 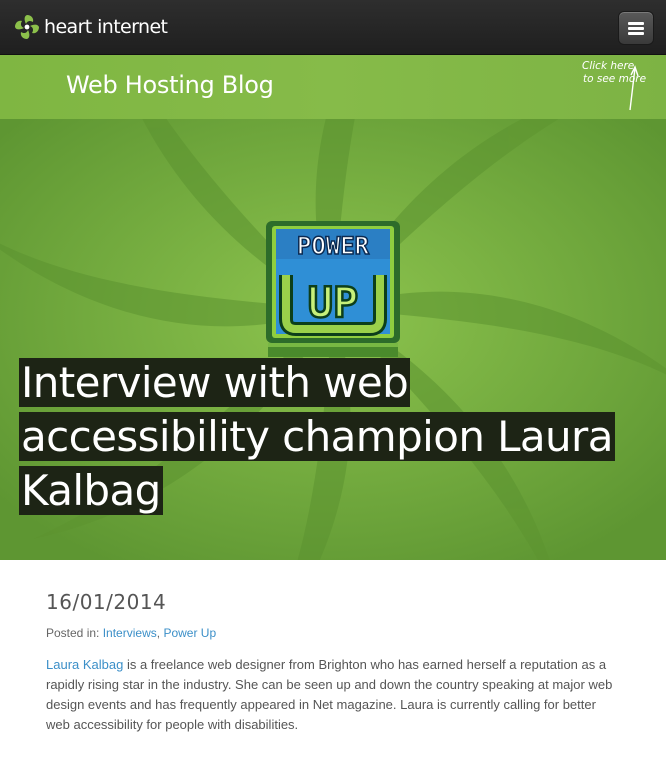 I want to click on article-title-line-1: Interview with web, so click(x=215, y=382).